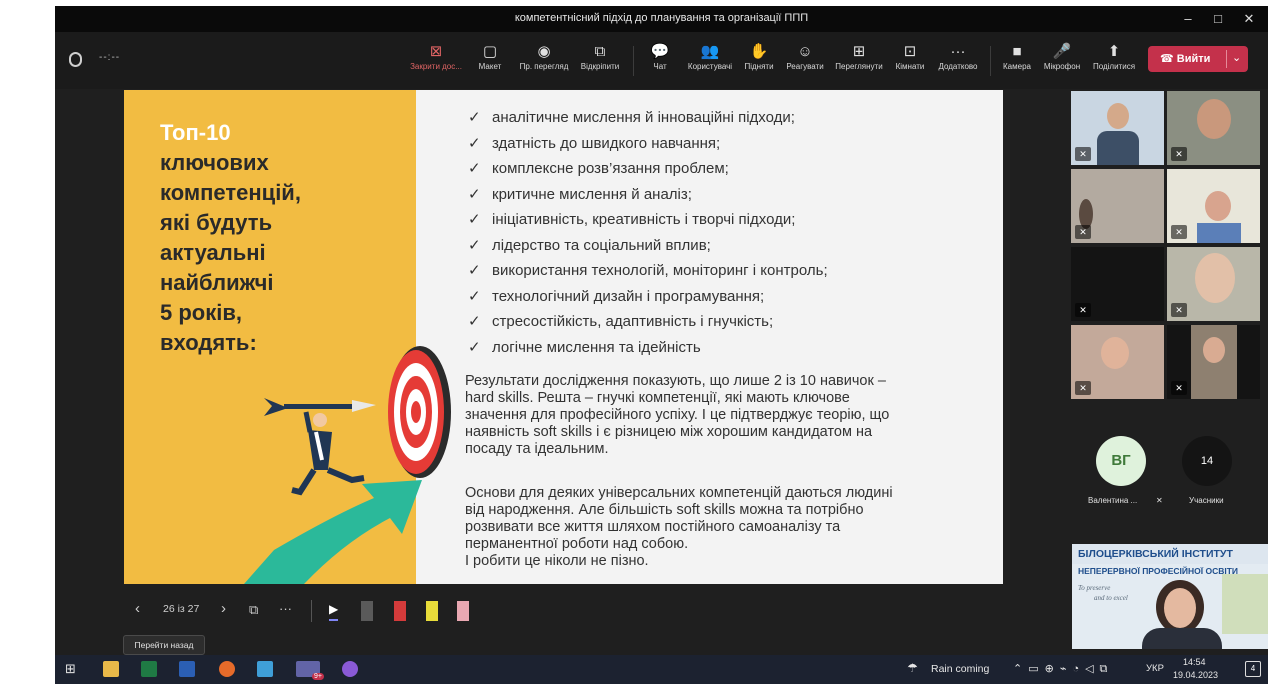 This screenshot has height=684, width=1274. Describe the element at coordinates (710, 64) in the screenshot. I see `people-button: 👥 Користувачі` at that location.